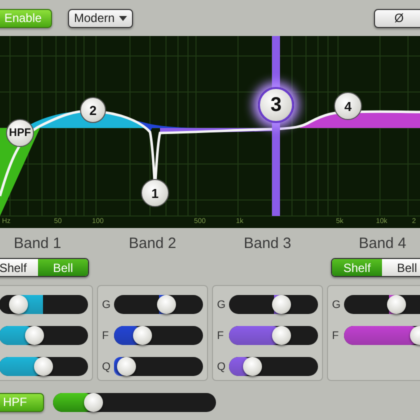 The width and height of the screenshot is (420, 420). What do you see at coordinates (122, 18) in the screenshot?
I see `caret-icon` at bounding box center [122, 18].